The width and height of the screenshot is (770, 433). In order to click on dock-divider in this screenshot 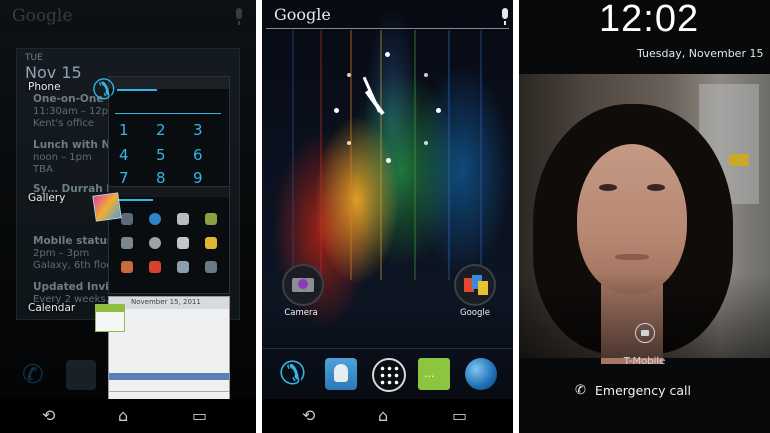, I will do `click(387, 348)`.